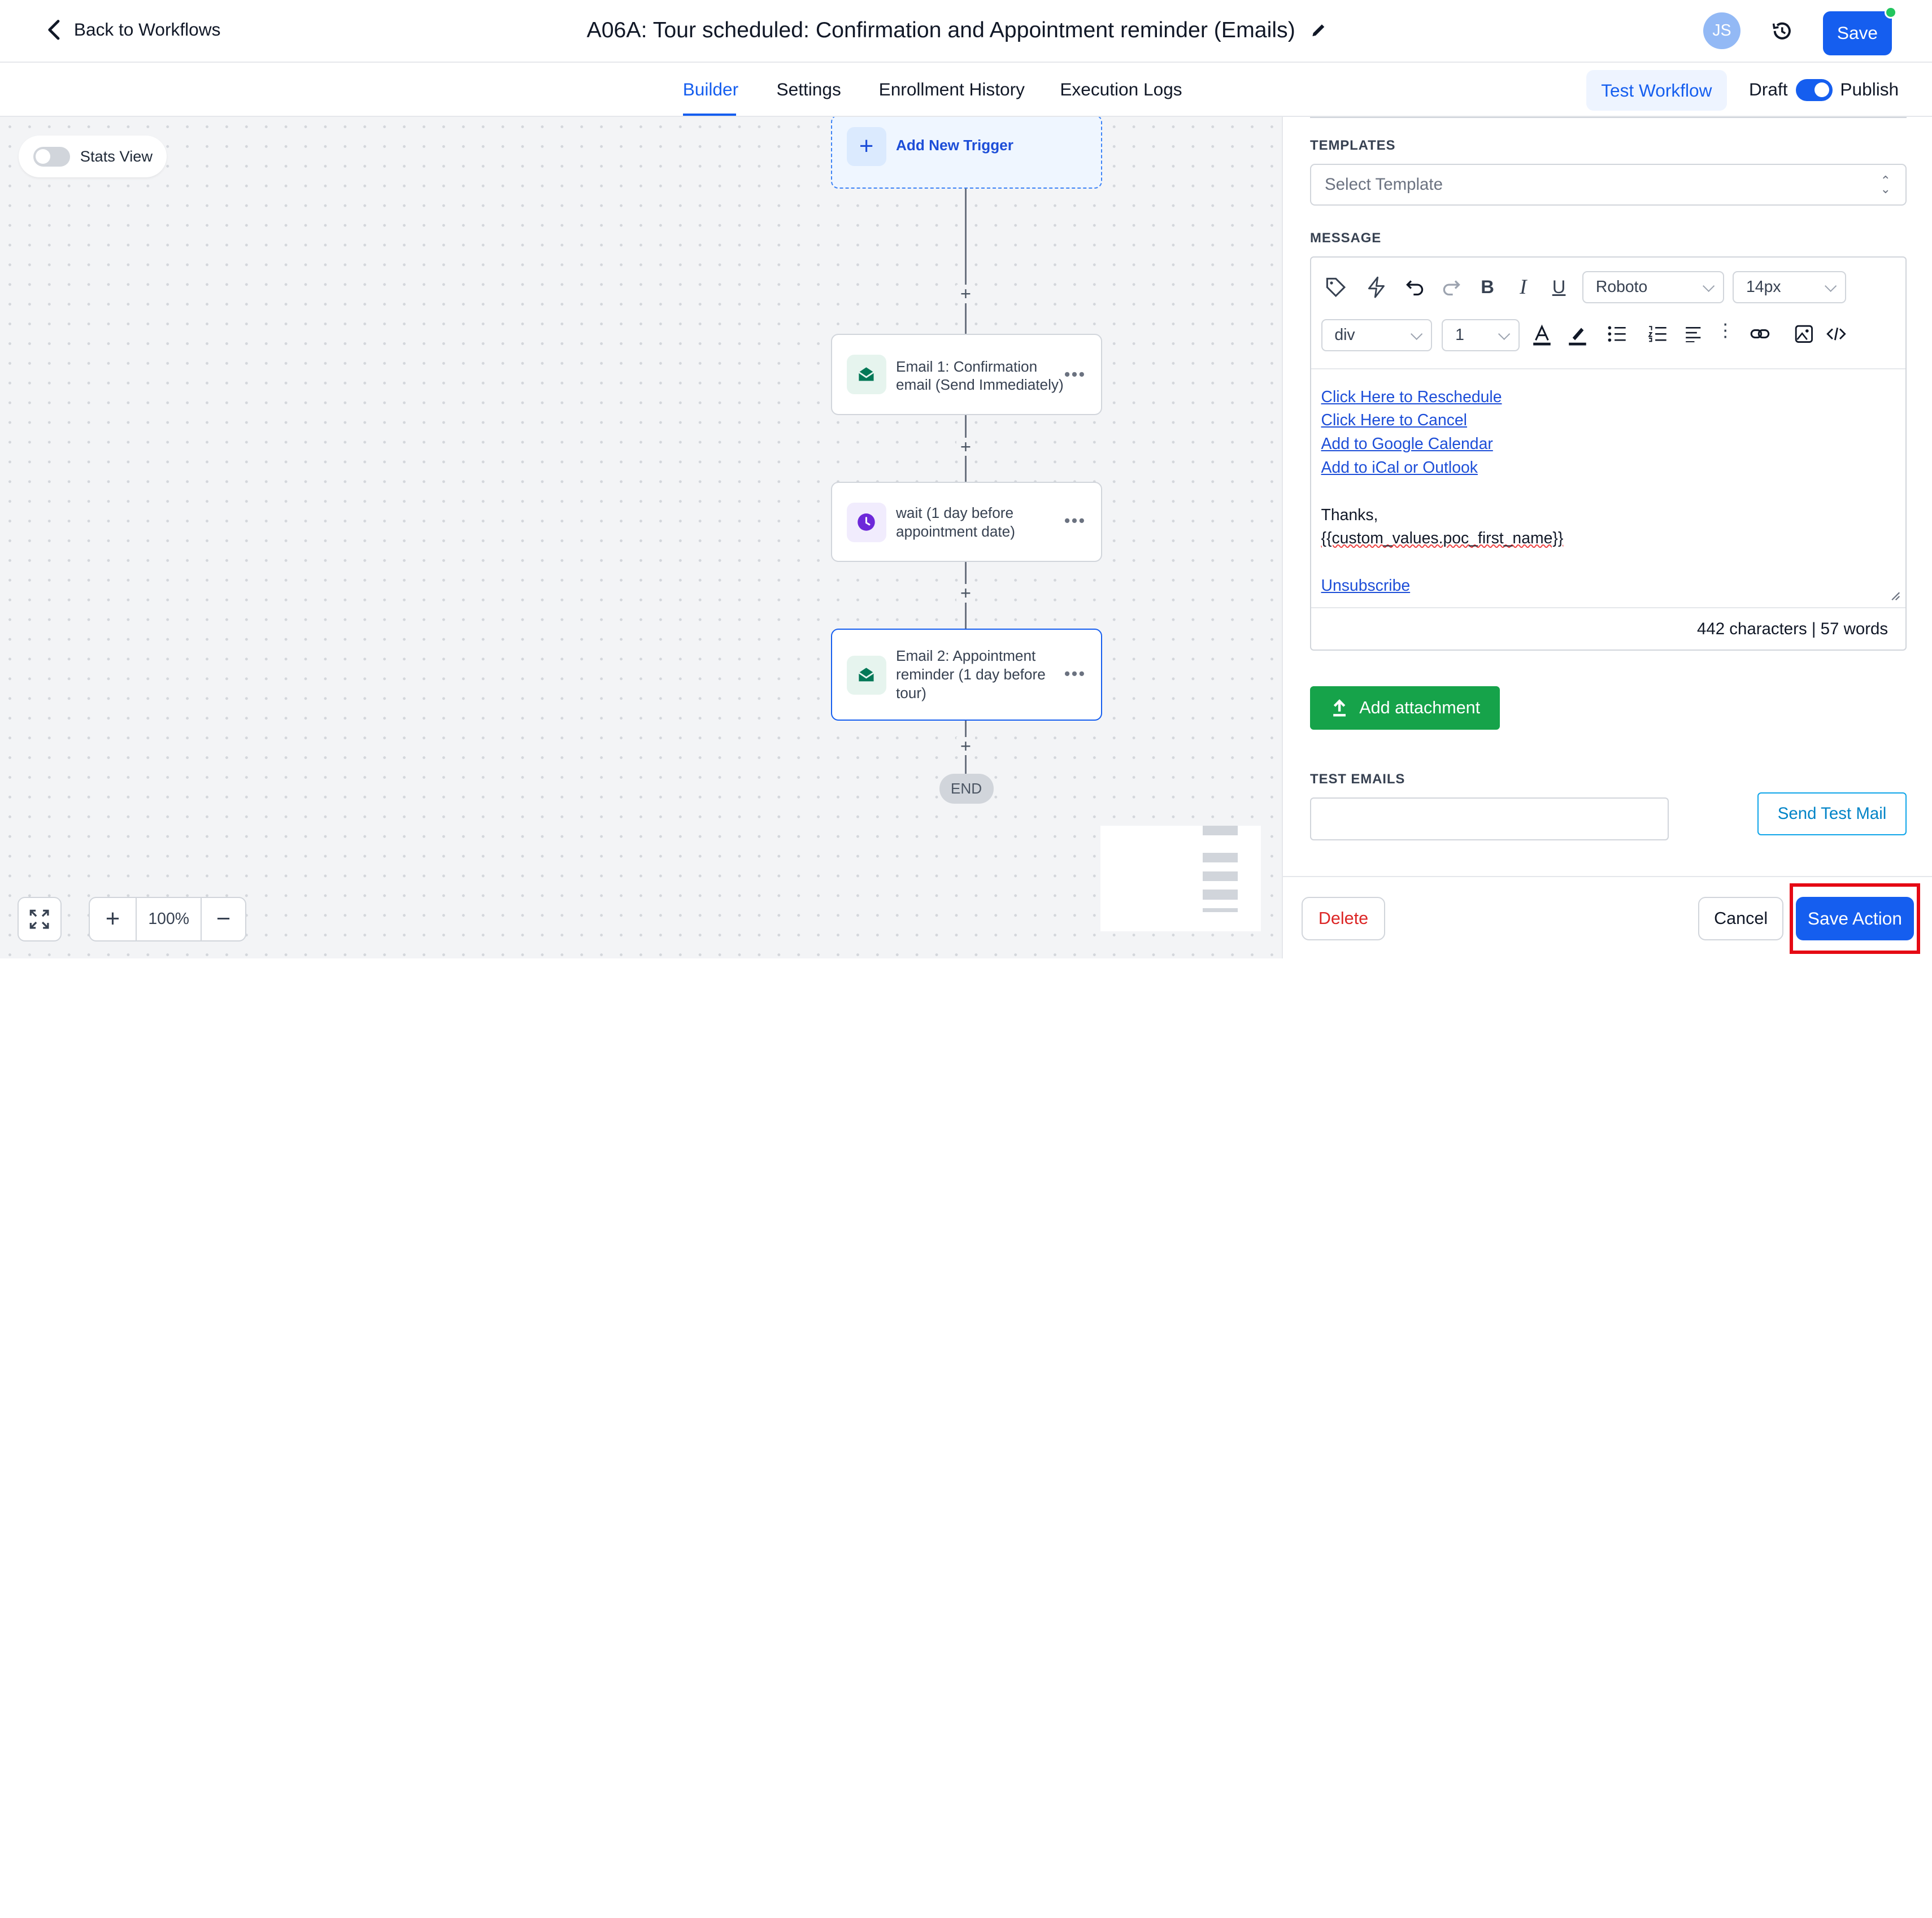  Describe the element at coordinates (1559, 286) in the screenshot. I see `underline-icon: U` at that location.